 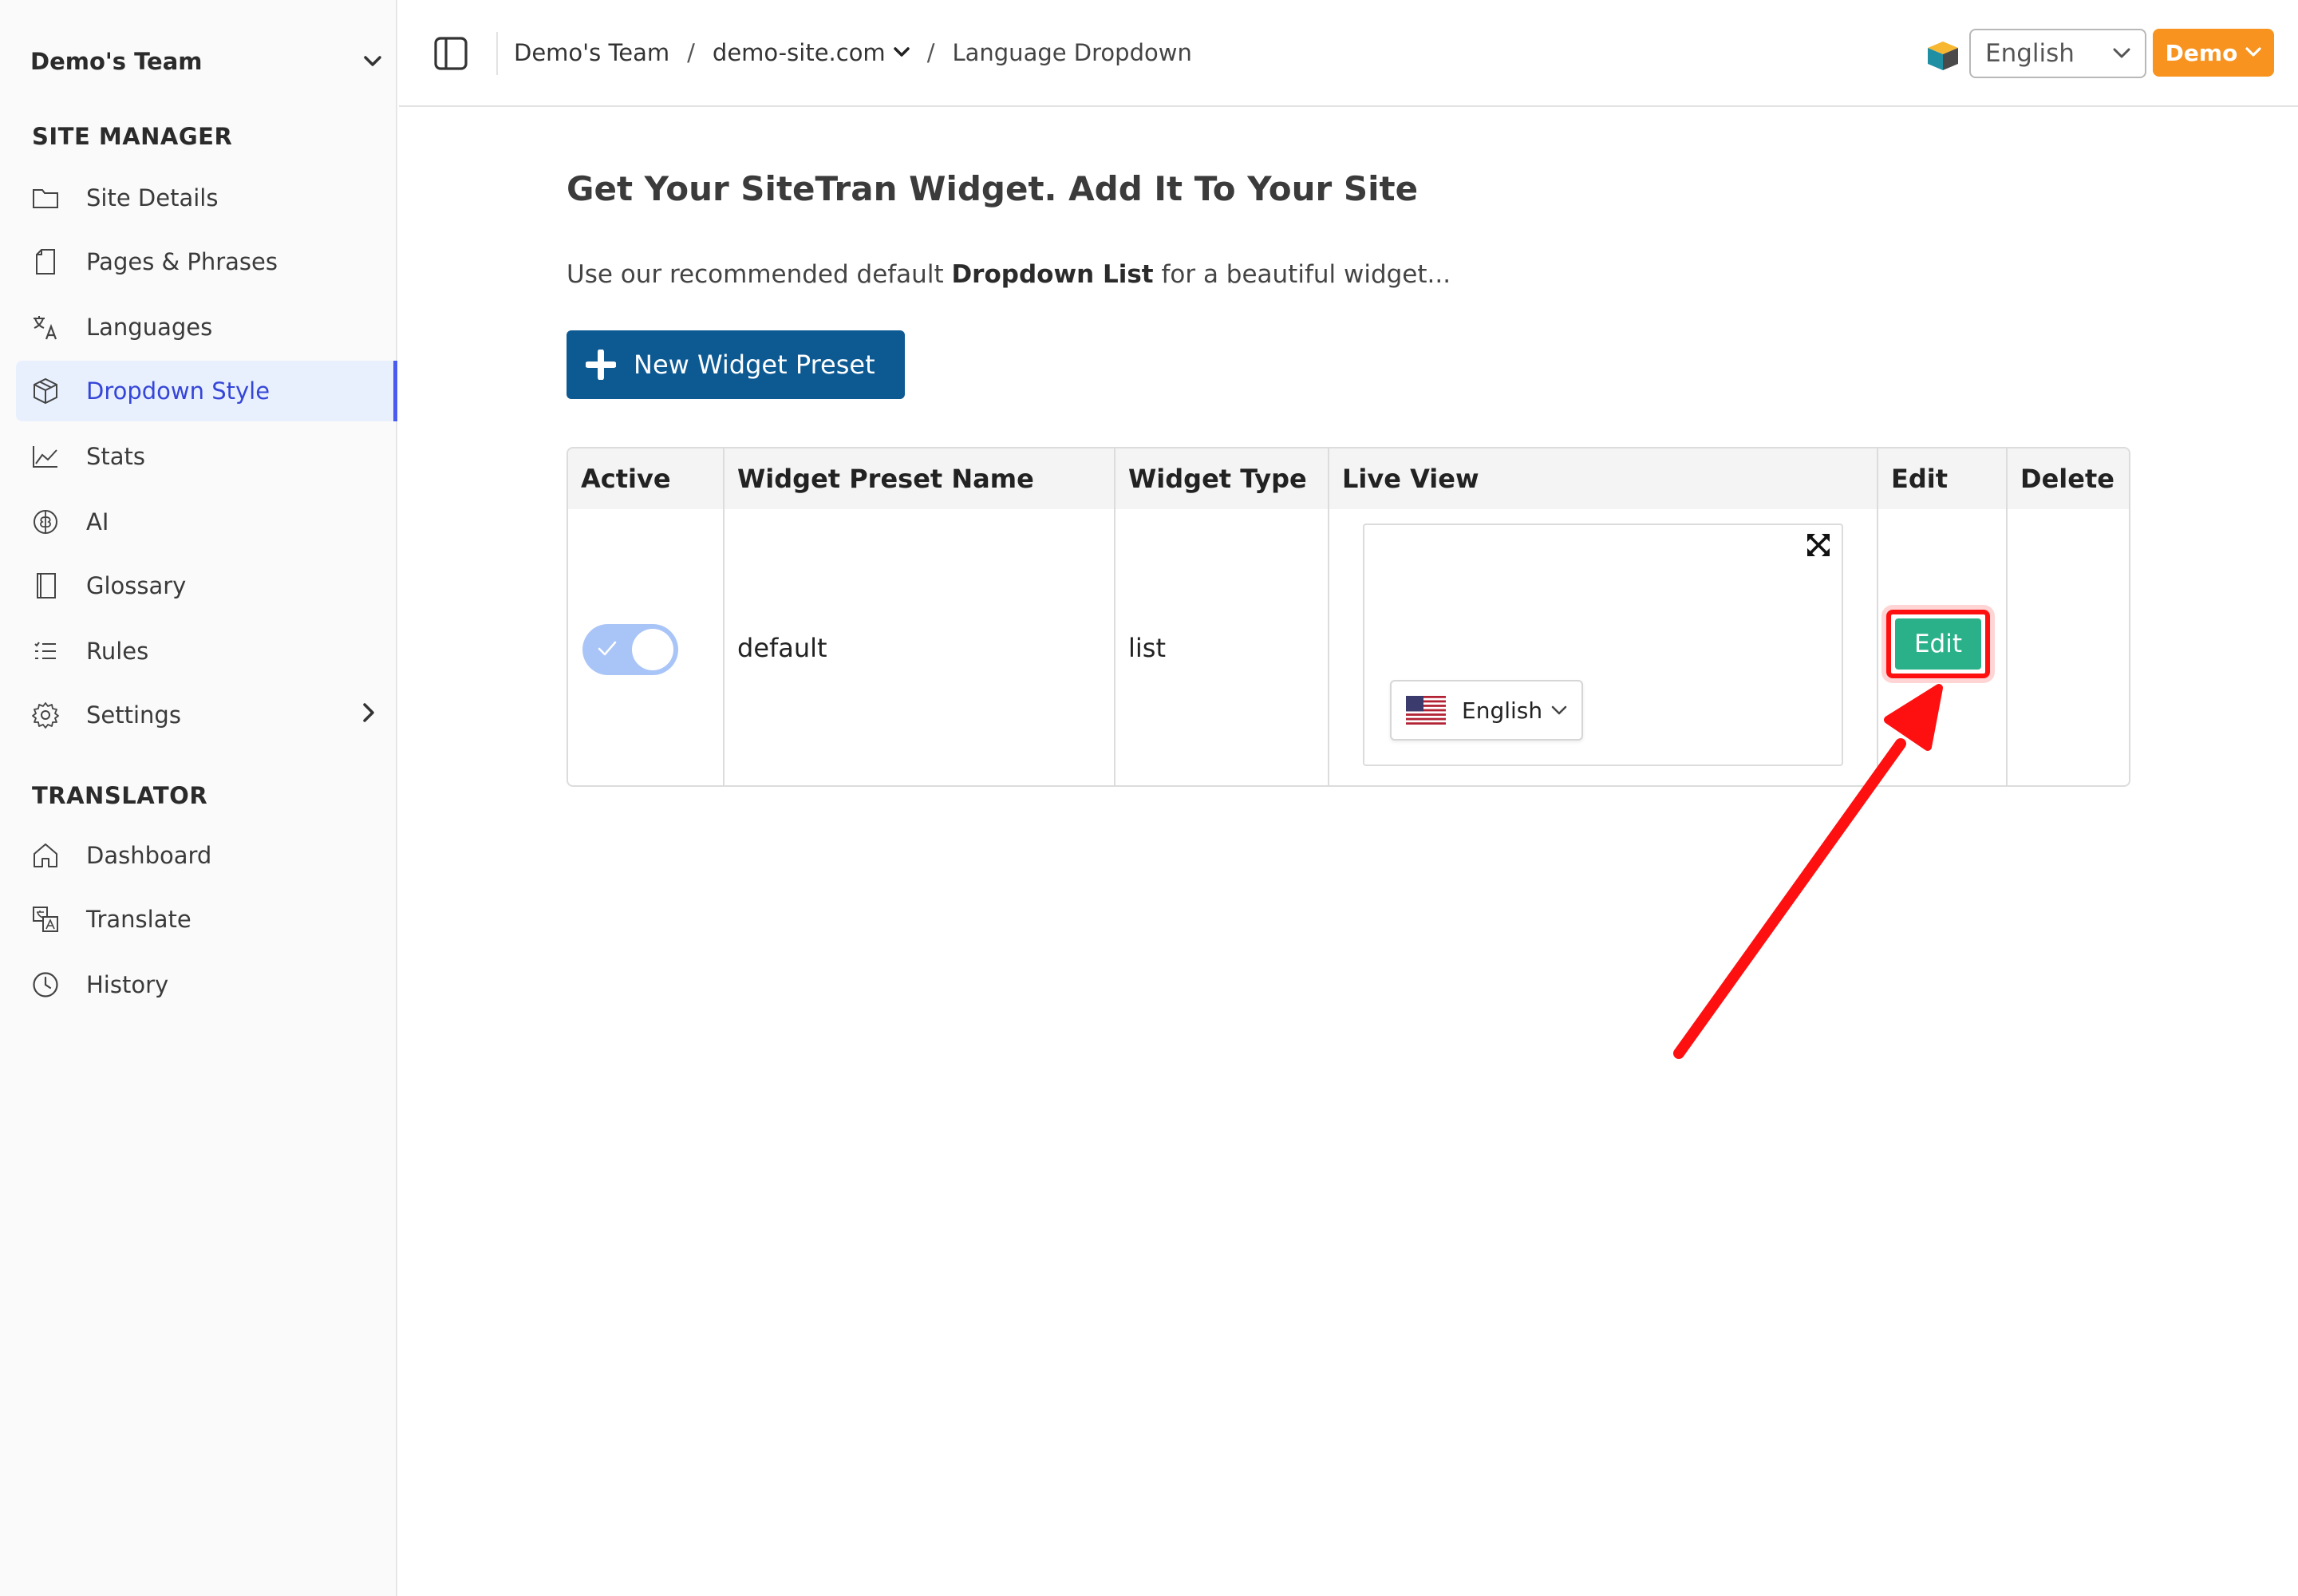 What do you see at coordinates (1072, 52) in the screenshot?
I see `breadcrumb-current: Language Dropdown` at bounding box center [1072, 52].